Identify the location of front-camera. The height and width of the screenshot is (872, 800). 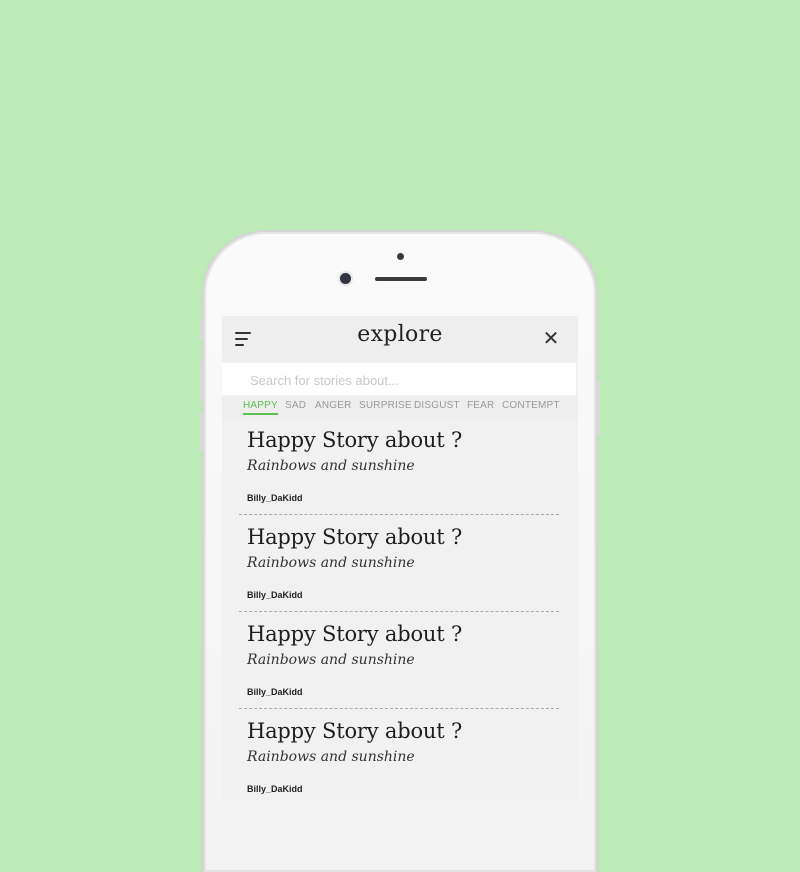
(345, 278).